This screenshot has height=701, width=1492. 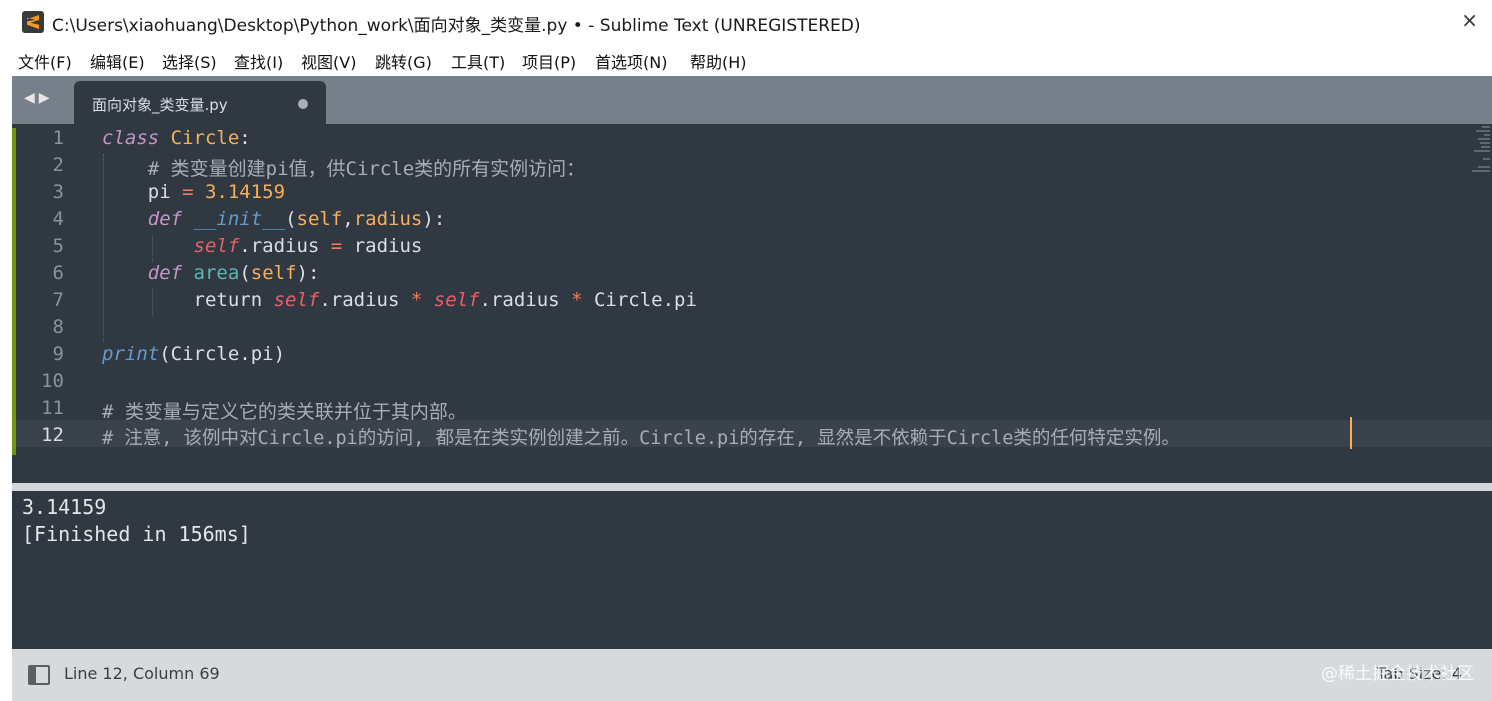 What do you see at coordinates (189, 61) in the screenshot?
I see `menu-selection: 选择(S)` at bounding box center [189, 61].